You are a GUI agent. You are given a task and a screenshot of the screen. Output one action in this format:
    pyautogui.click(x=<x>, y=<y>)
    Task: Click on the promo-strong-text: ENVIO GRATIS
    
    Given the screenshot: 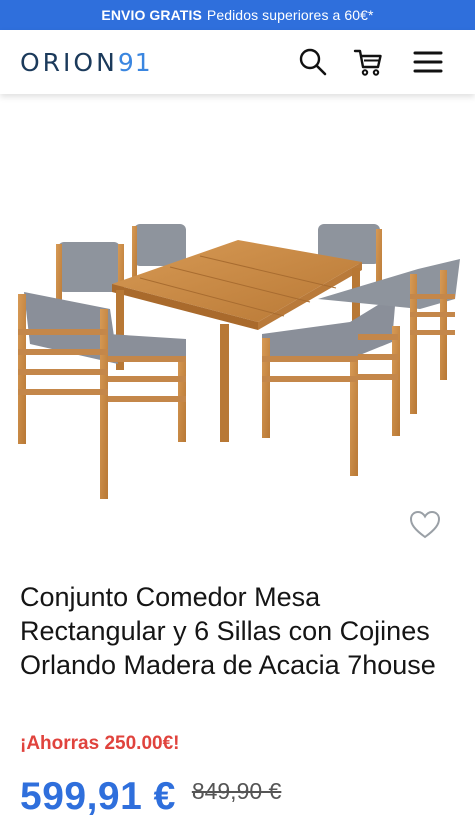 What is the action you would take?
    pyautogui.click(x=151, y=15)
    